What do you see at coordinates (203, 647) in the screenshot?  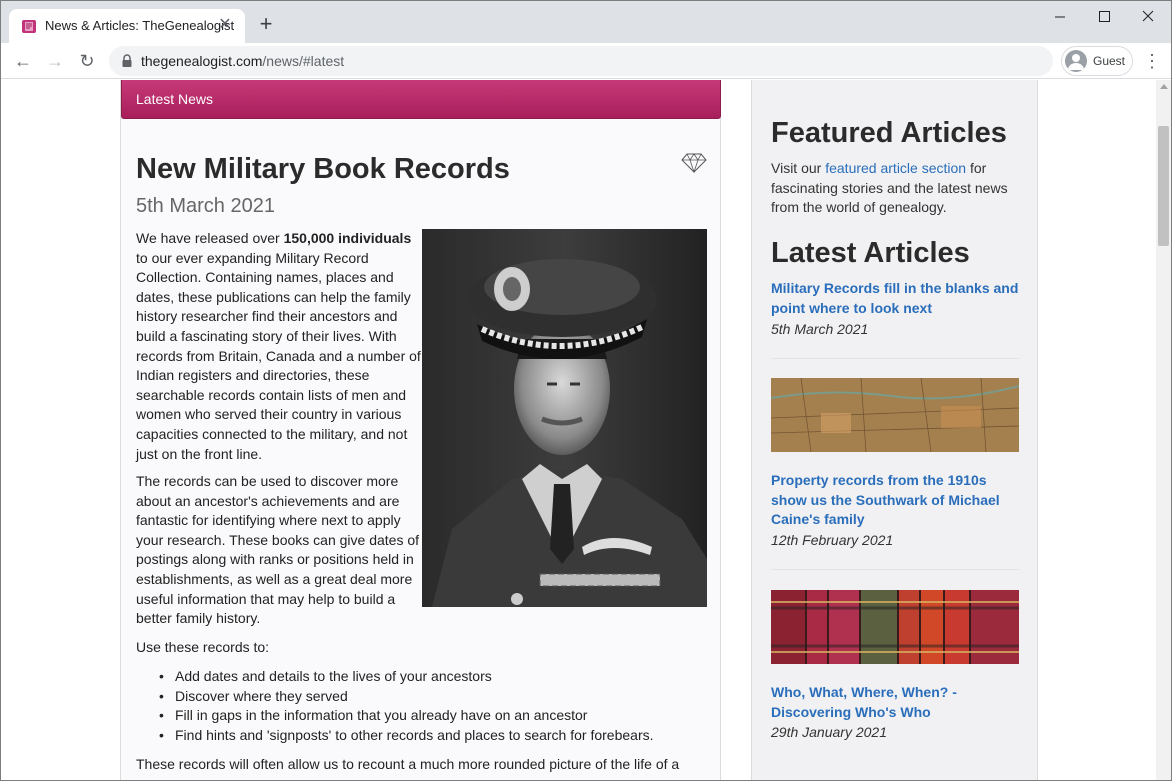 I see `article-paragraph-3: Use these records to:` at bounding box center [203, 647].